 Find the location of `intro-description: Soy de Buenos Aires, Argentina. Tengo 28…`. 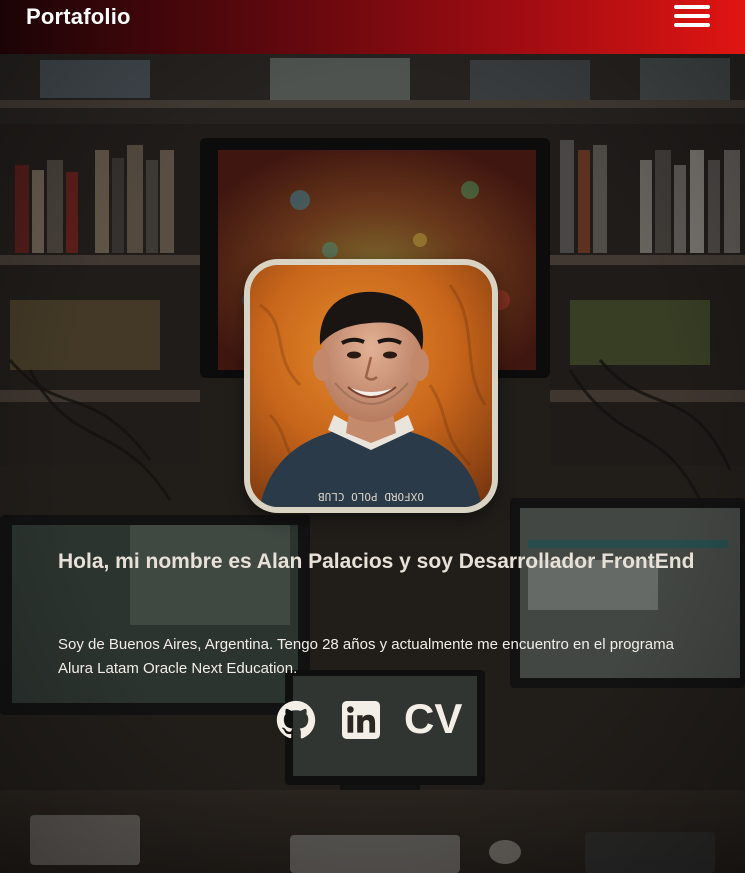

intro-description: Soy de Buenos Aires, Argentina. Tengo 28… is located at coordinates (366, 656).